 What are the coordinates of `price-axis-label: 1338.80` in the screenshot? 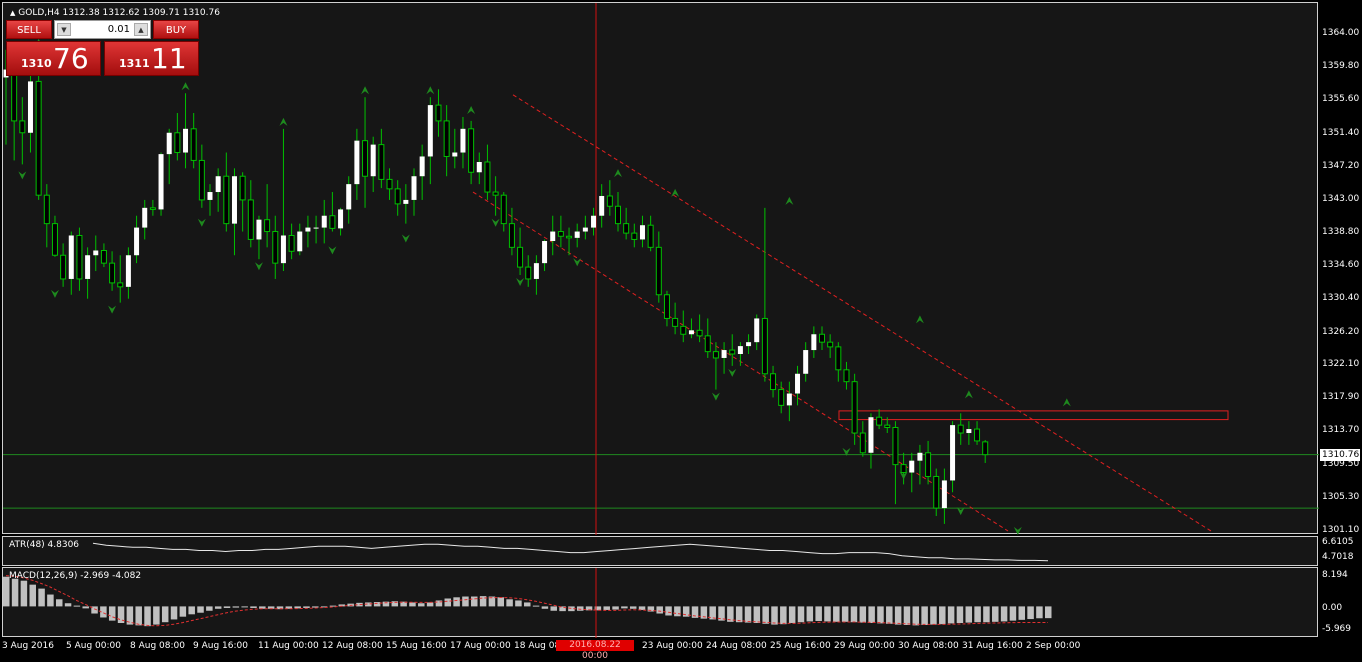 It's located at (1341, 232).